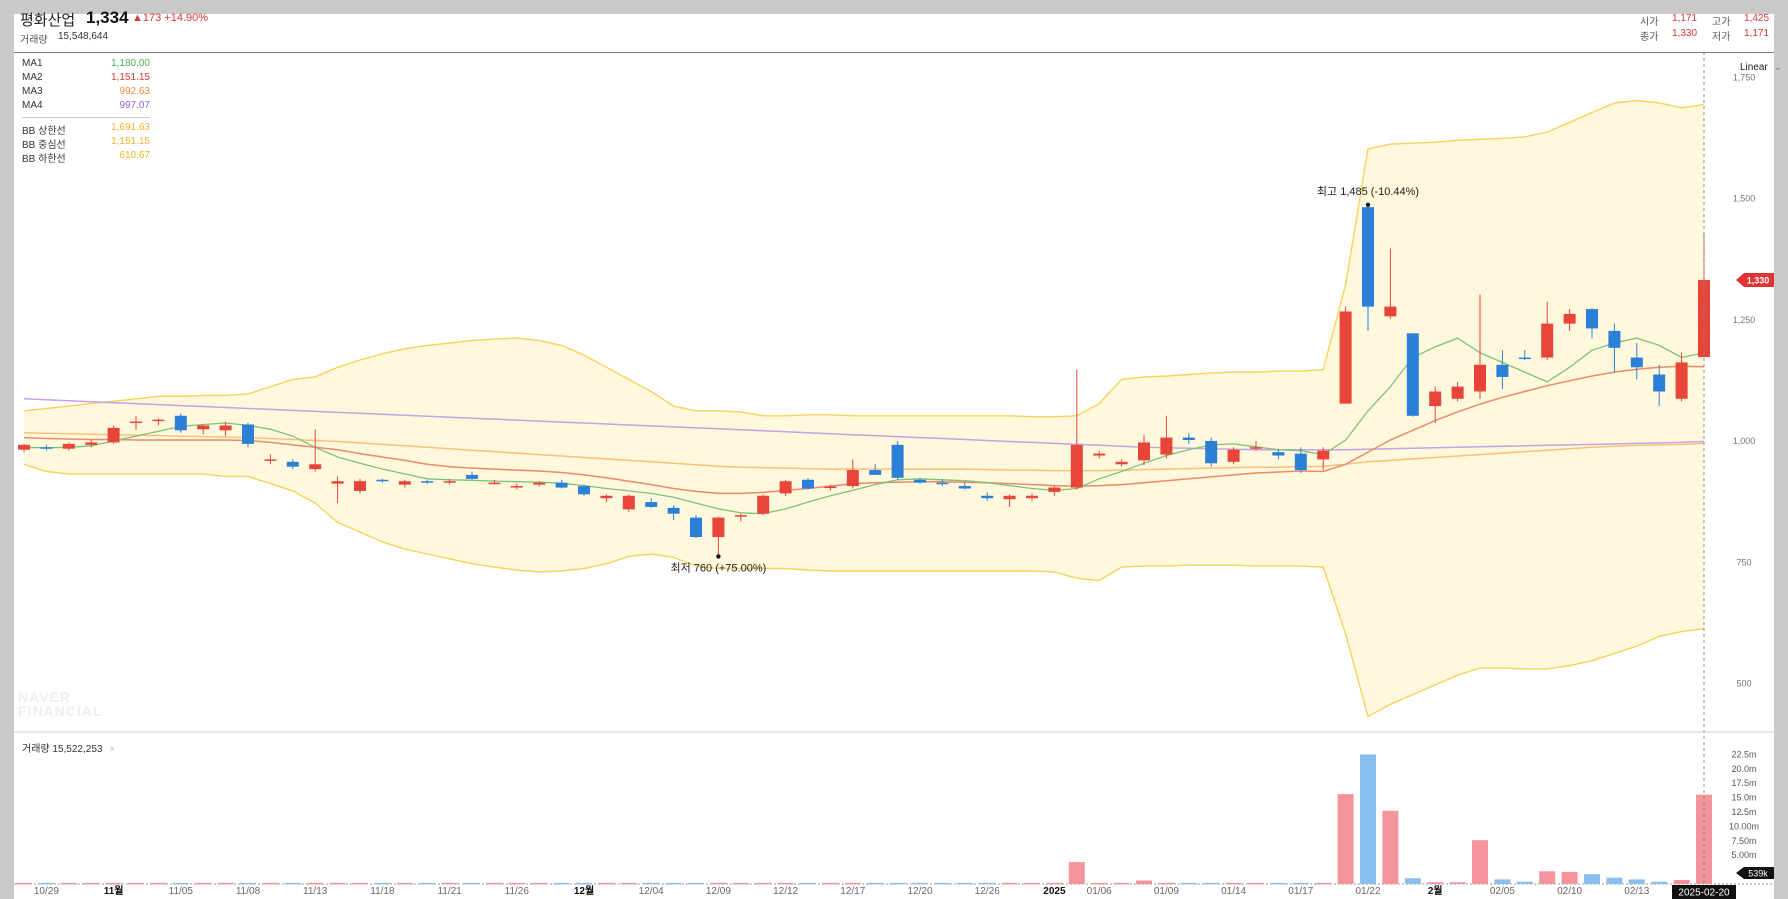  Describe the element at coordinates (894, 7) in the screenshot. I see `window-top-frame` at that location.